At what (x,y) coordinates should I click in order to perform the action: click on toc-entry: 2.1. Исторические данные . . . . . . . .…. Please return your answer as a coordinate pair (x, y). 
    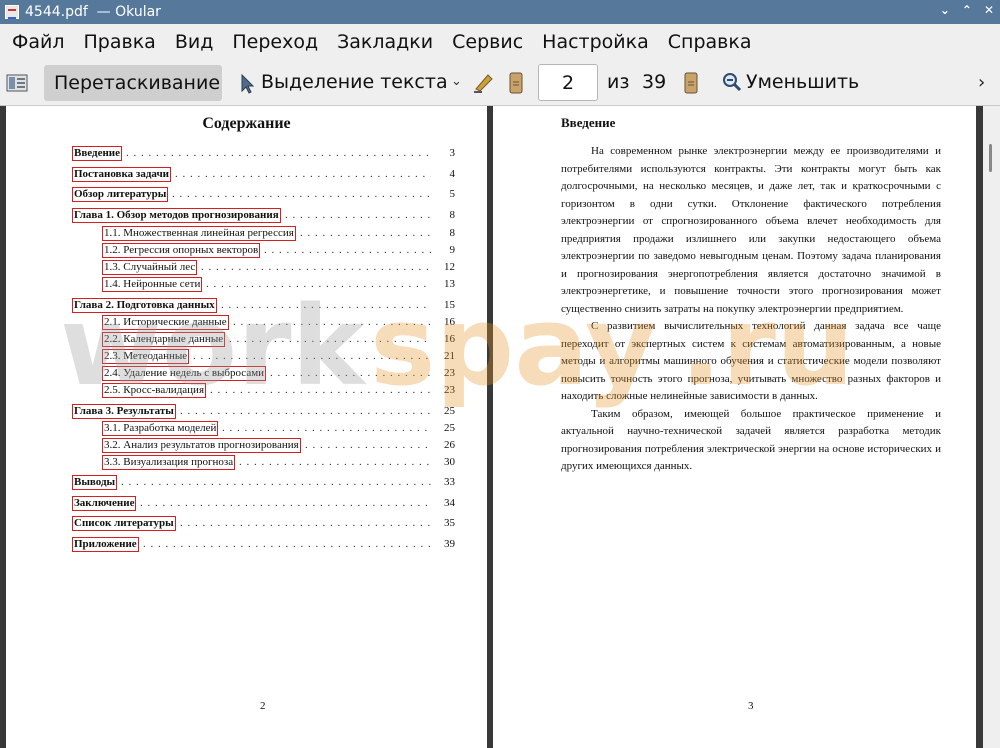
    Looking at the image, I should click on (263, 323).